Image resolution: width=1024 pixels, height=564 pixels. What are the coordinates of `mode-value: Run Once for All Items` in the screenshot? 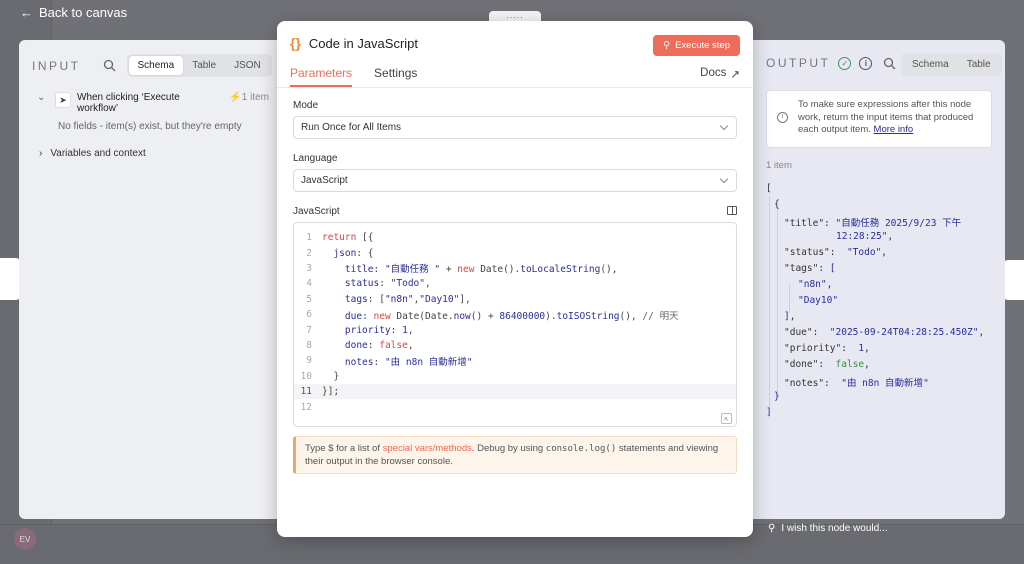 It's located at (351, 127).